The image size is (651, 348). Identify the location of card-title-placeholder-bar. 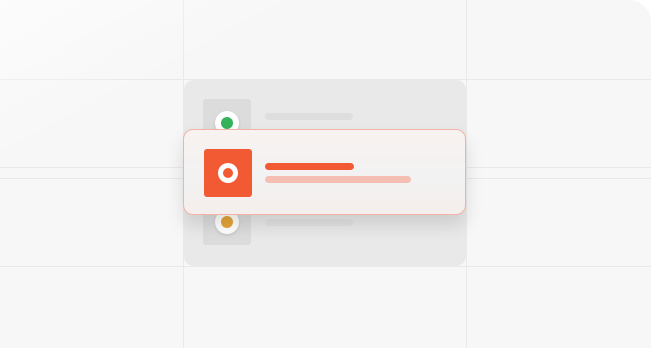
(309, 166).